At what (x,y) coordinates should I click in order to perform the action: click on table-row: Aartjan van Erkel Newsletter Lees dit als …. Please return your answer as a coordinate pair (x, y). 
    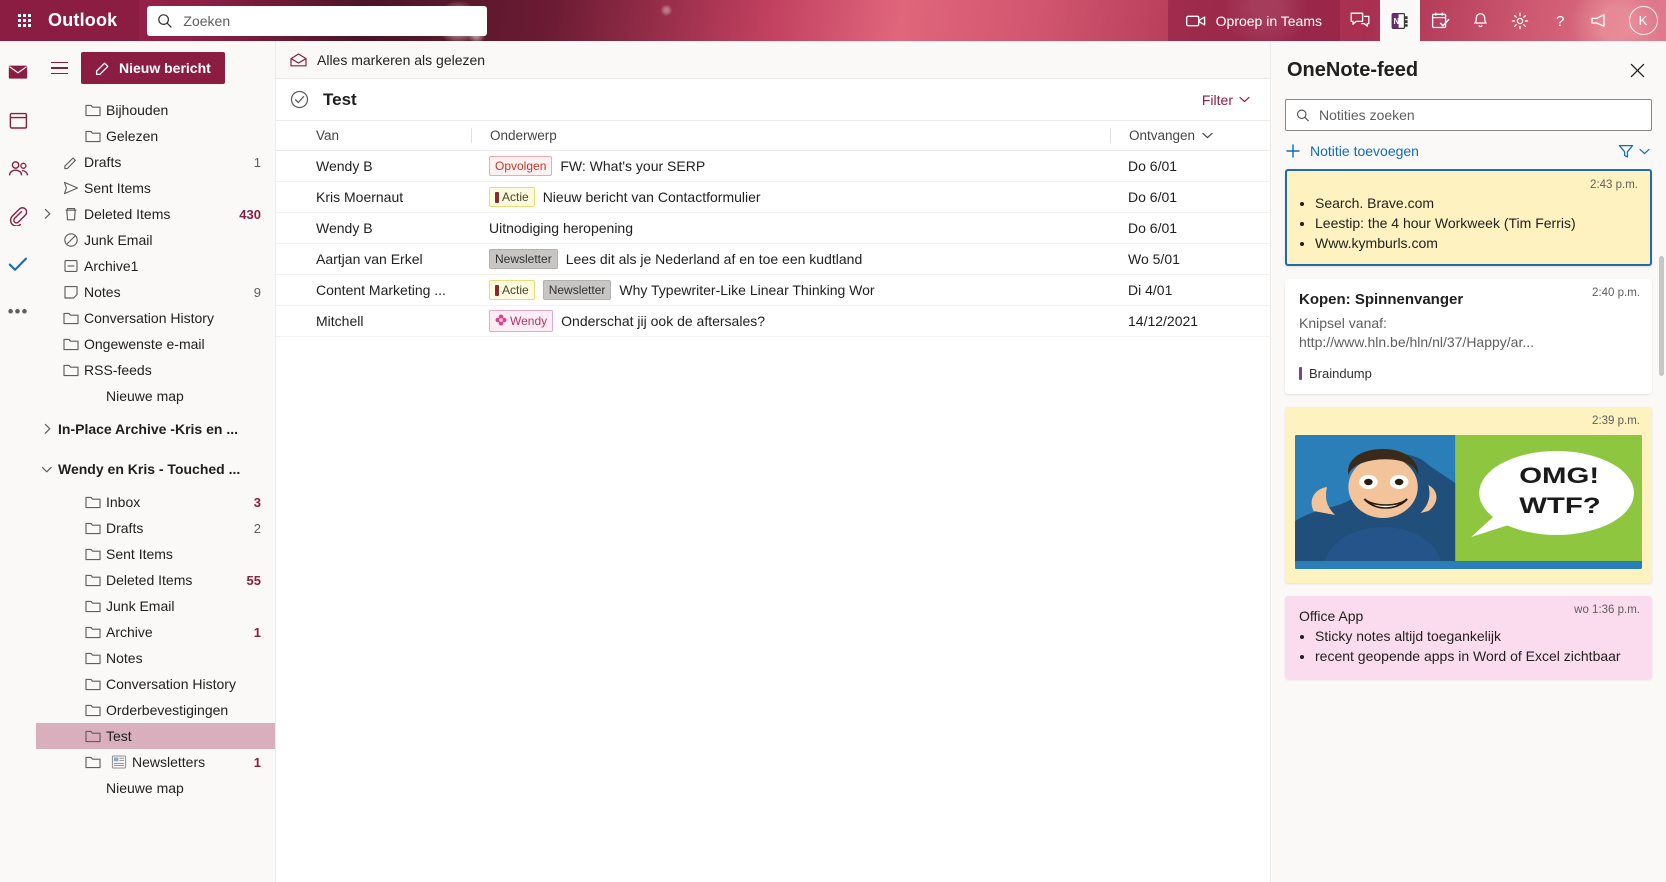
    Looking at the image, I should click on (773, 259).